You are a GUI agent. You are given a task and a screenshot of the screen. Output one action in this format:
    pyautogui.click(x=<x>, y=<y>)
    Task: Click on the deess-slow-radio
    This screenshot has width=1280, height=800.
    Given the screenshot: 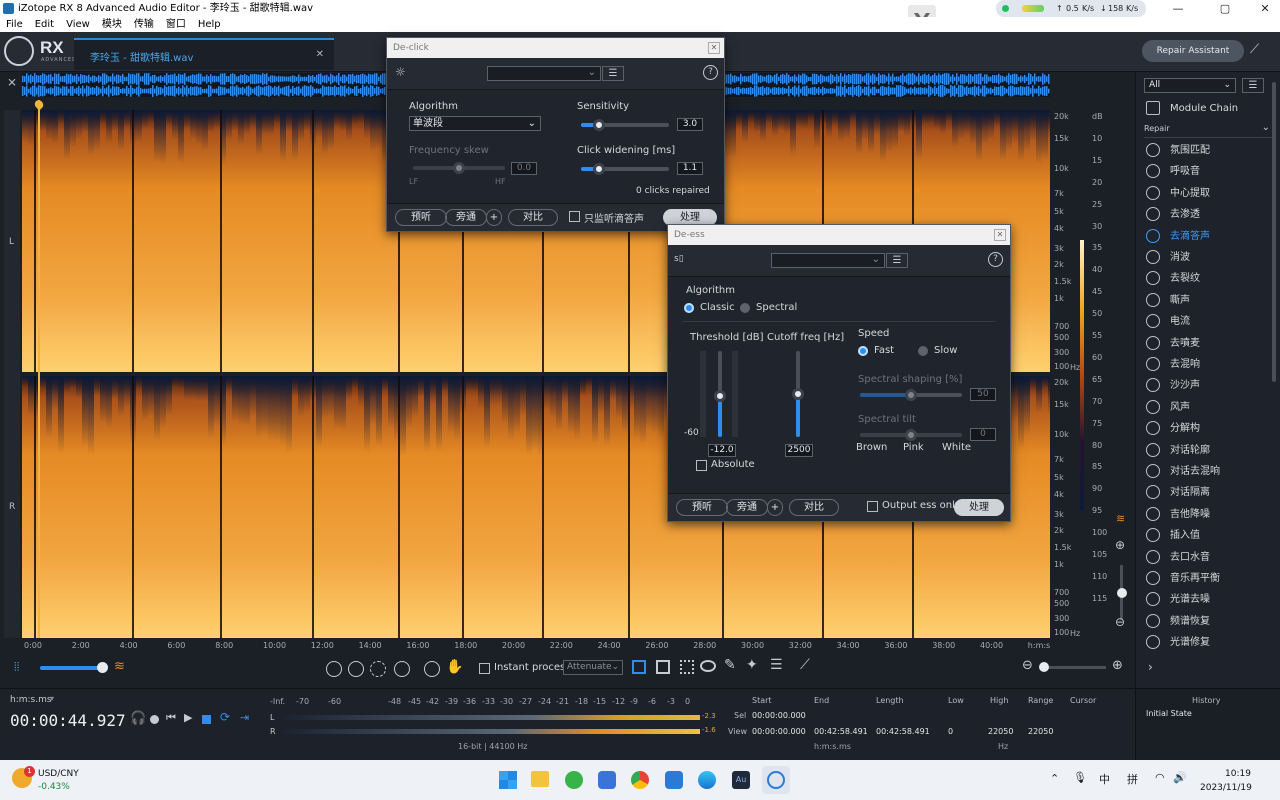 What is the action you would take?
    pyautogui.click(x=923, y=351)
    